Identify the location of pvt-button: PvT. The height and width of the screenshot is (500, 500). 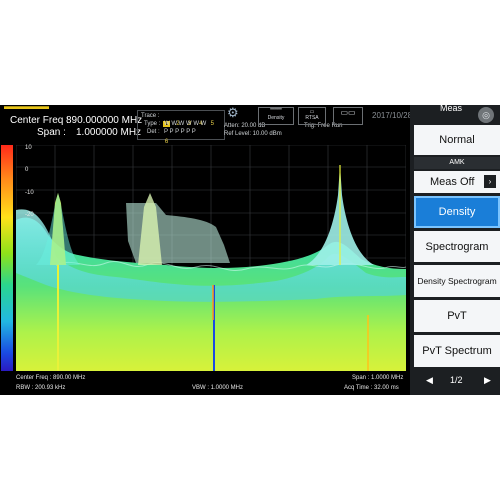
(457, 316).